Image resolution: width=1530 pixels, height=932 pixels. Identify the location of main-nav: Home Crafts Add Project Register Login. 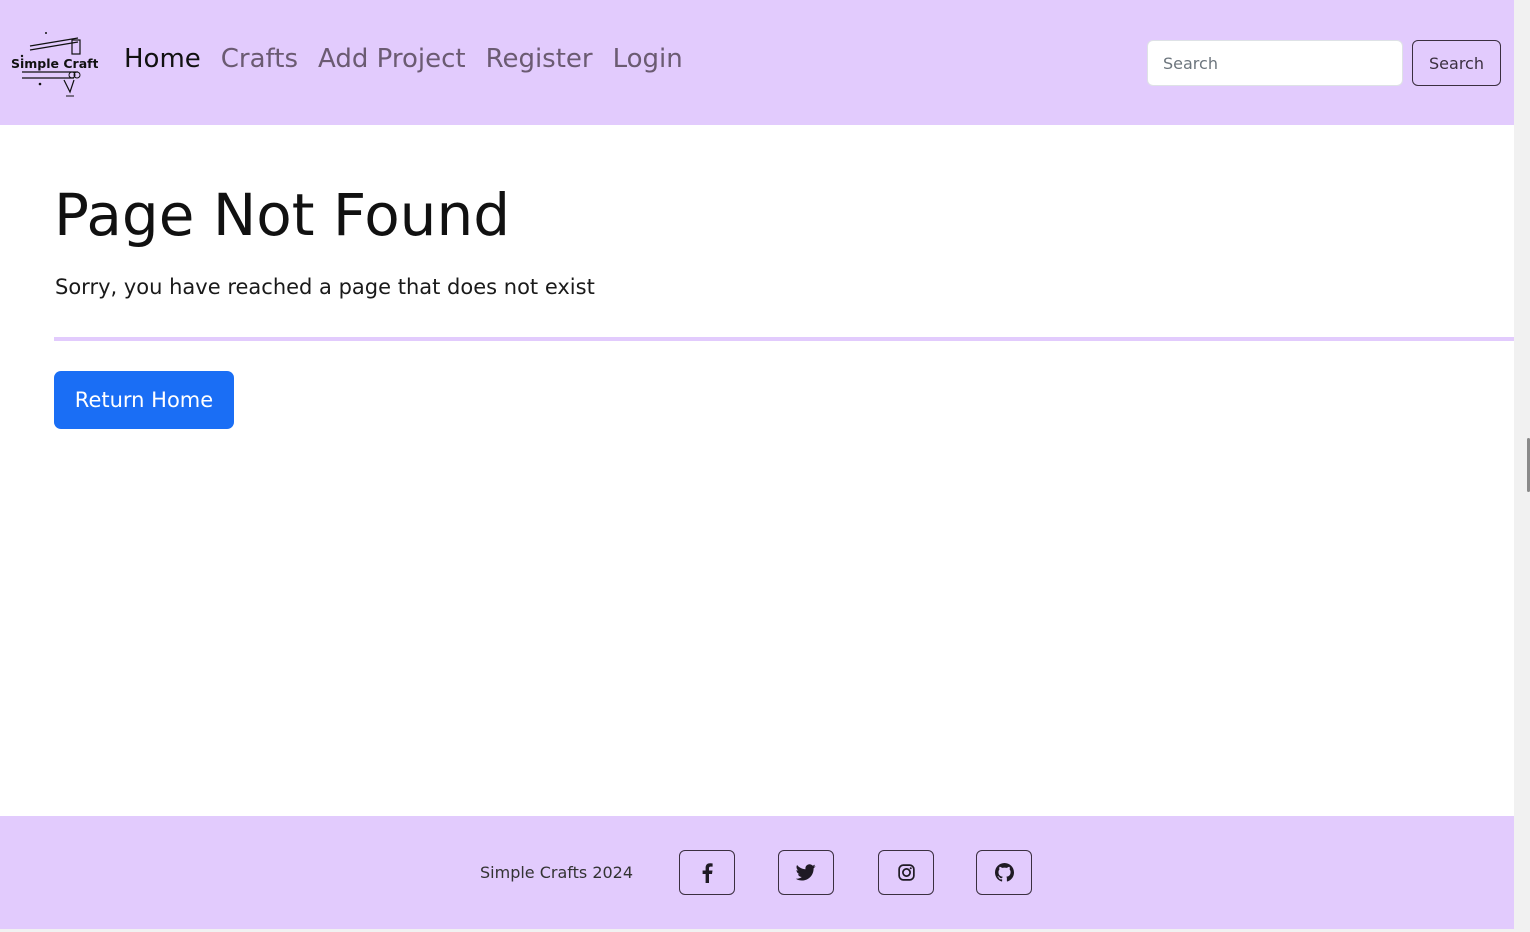
(403, 59).